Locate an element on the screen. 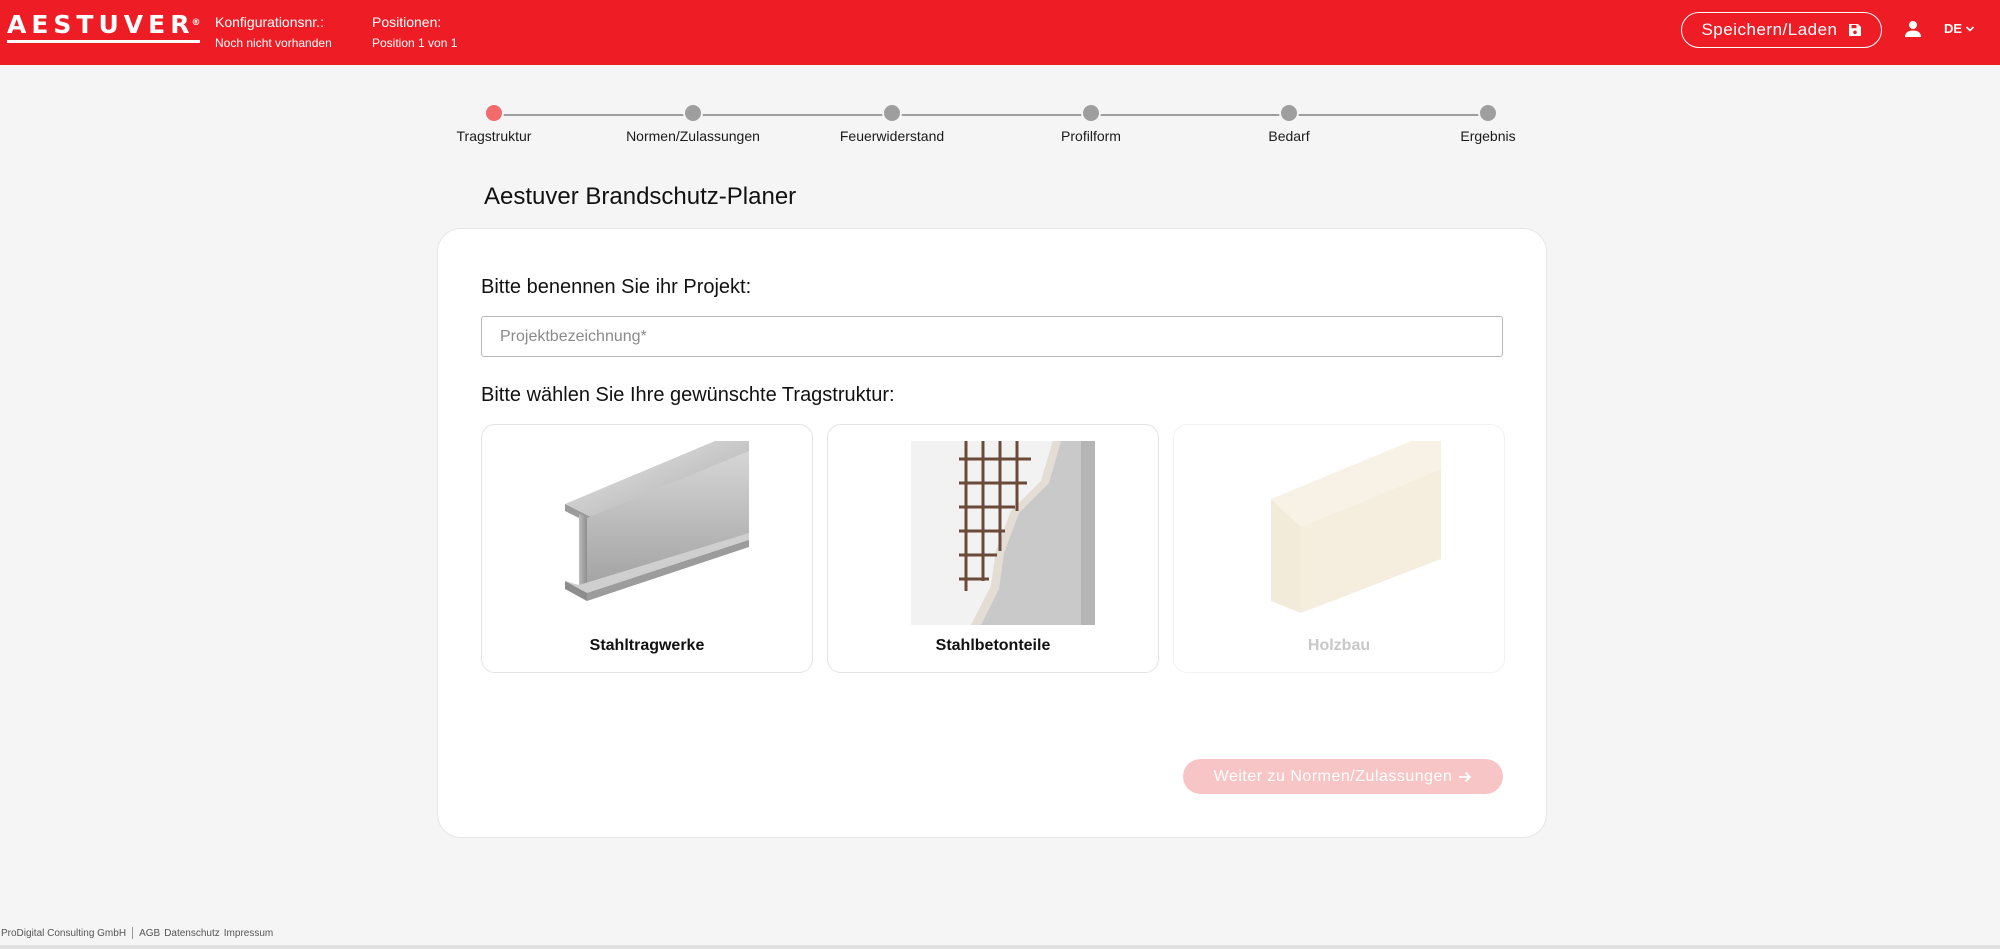 This screenshot has height=949, width=2000. step-feuerwiderstand: Feuerwiderstand is located at coordinates (892, 123).